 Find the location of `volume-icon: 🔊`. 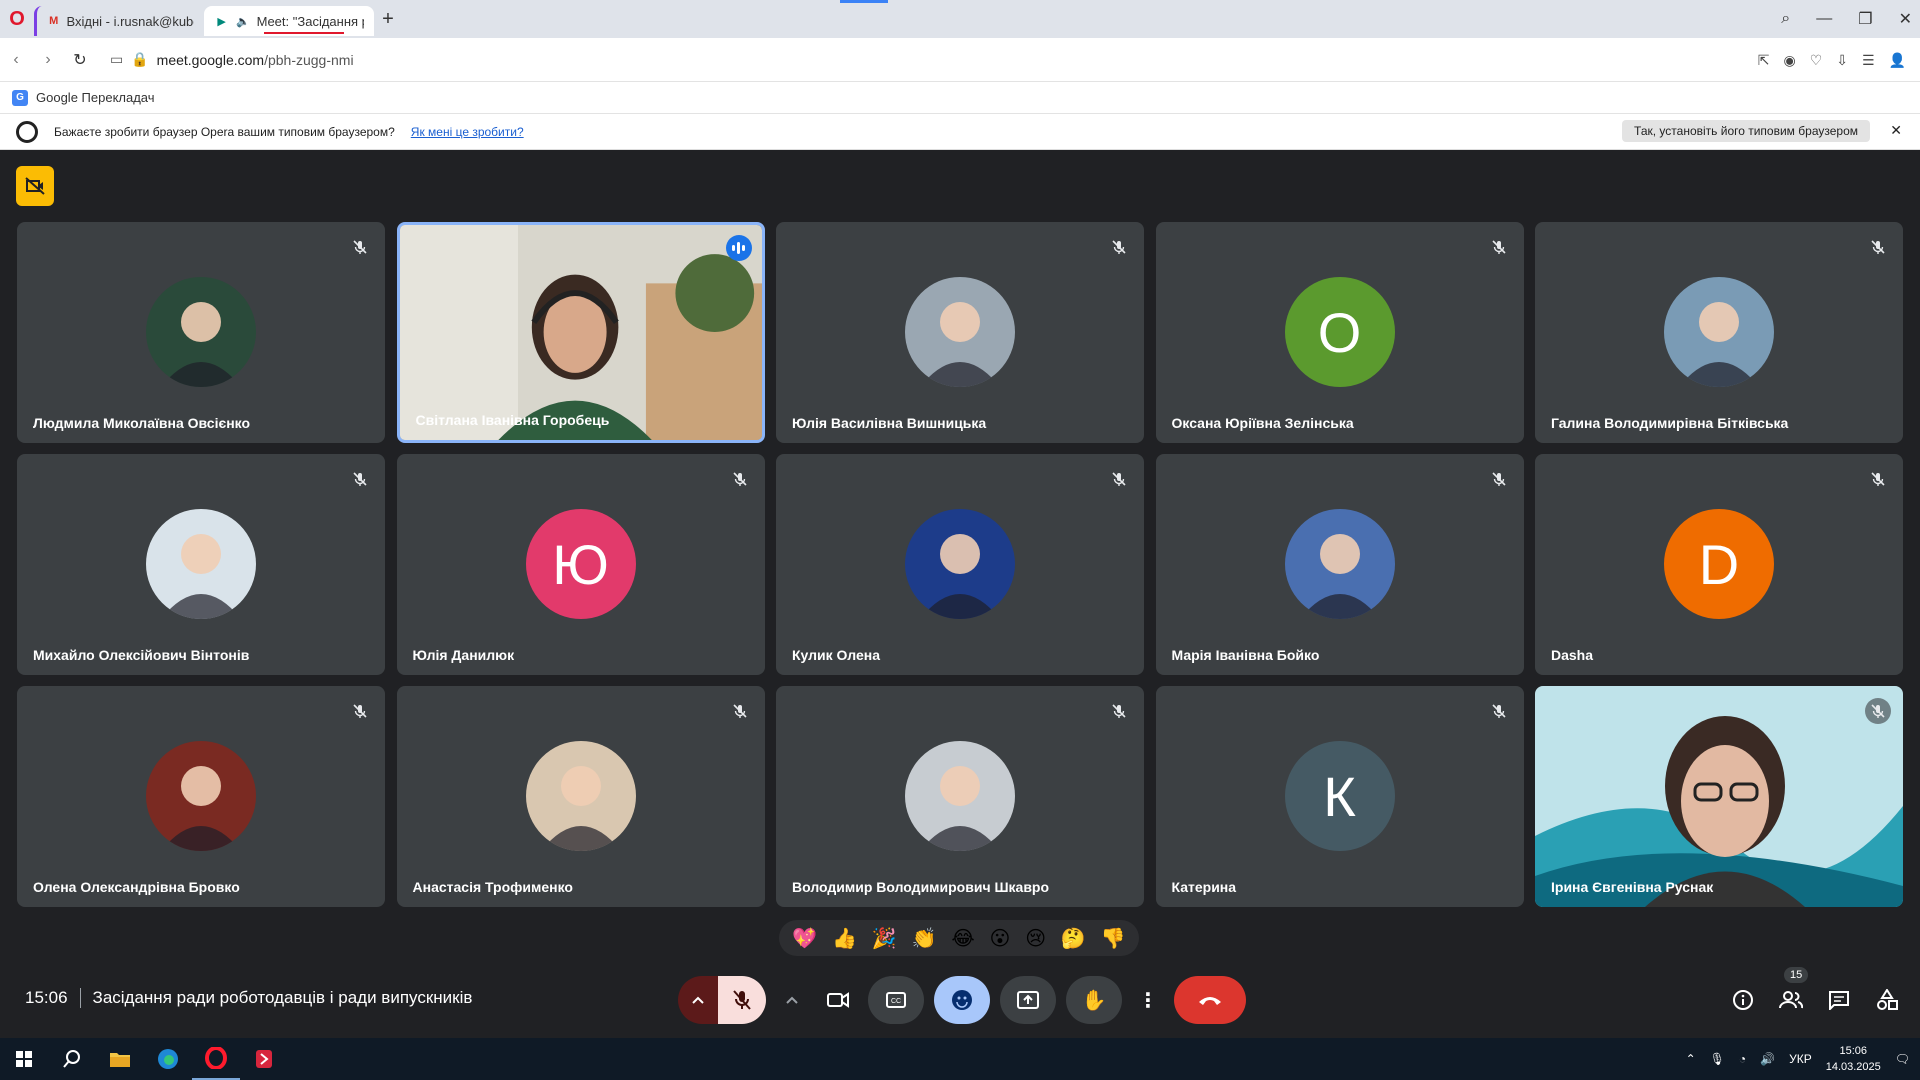

volume-icon: 🔊 is located at coordinates (1767, 1059).